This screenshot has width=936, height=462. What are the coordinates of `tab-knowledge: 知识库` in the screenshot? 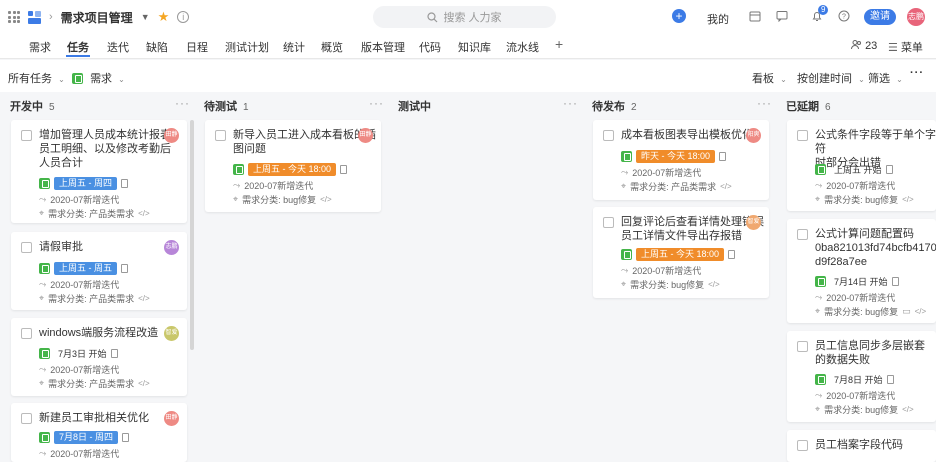 It's located at (474, 47).